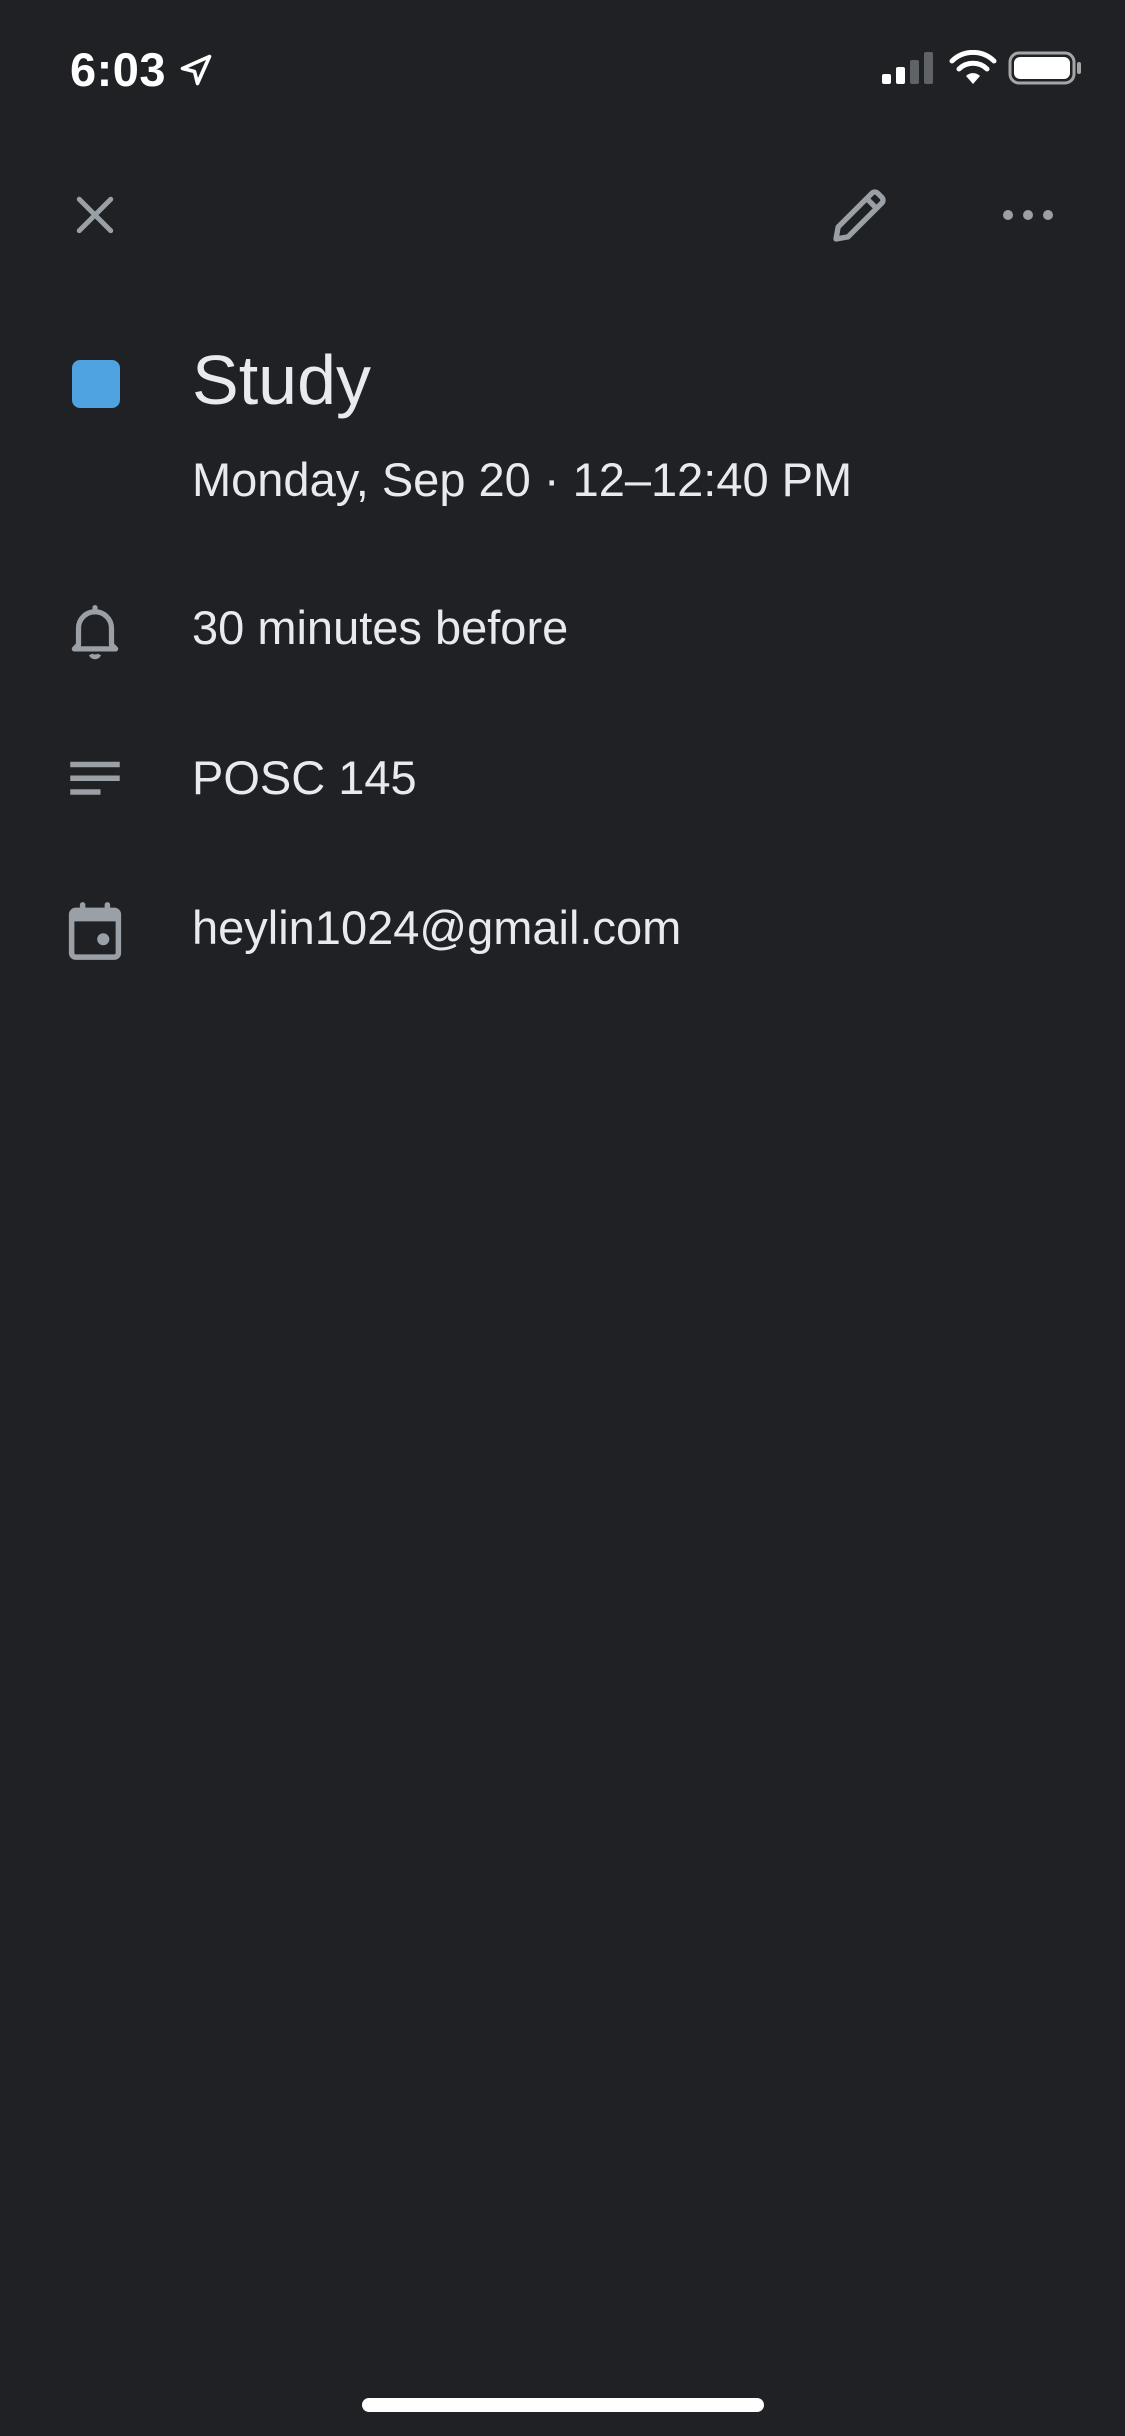 Image resolution: width=1125 pixels, height=2436 pixels. I want to click on wifi-icon, so click(973, 67).